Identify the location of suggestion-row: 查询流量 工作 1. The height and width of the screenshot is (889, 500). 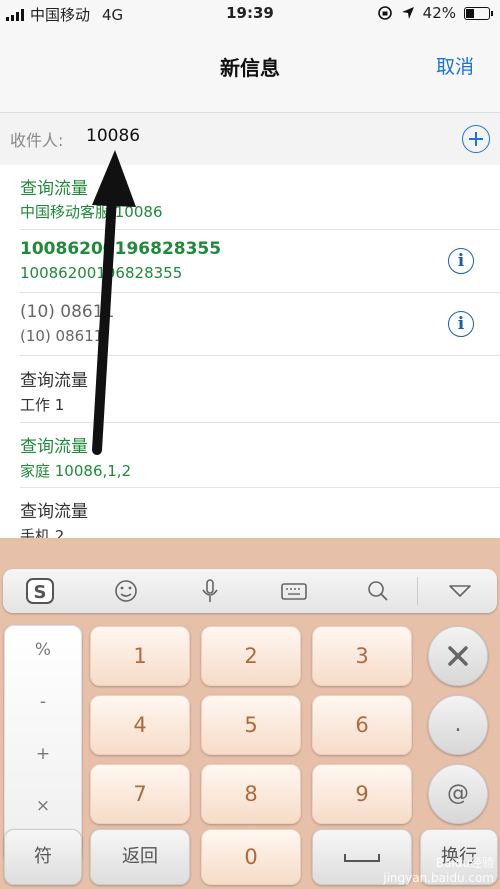
(260, 389).